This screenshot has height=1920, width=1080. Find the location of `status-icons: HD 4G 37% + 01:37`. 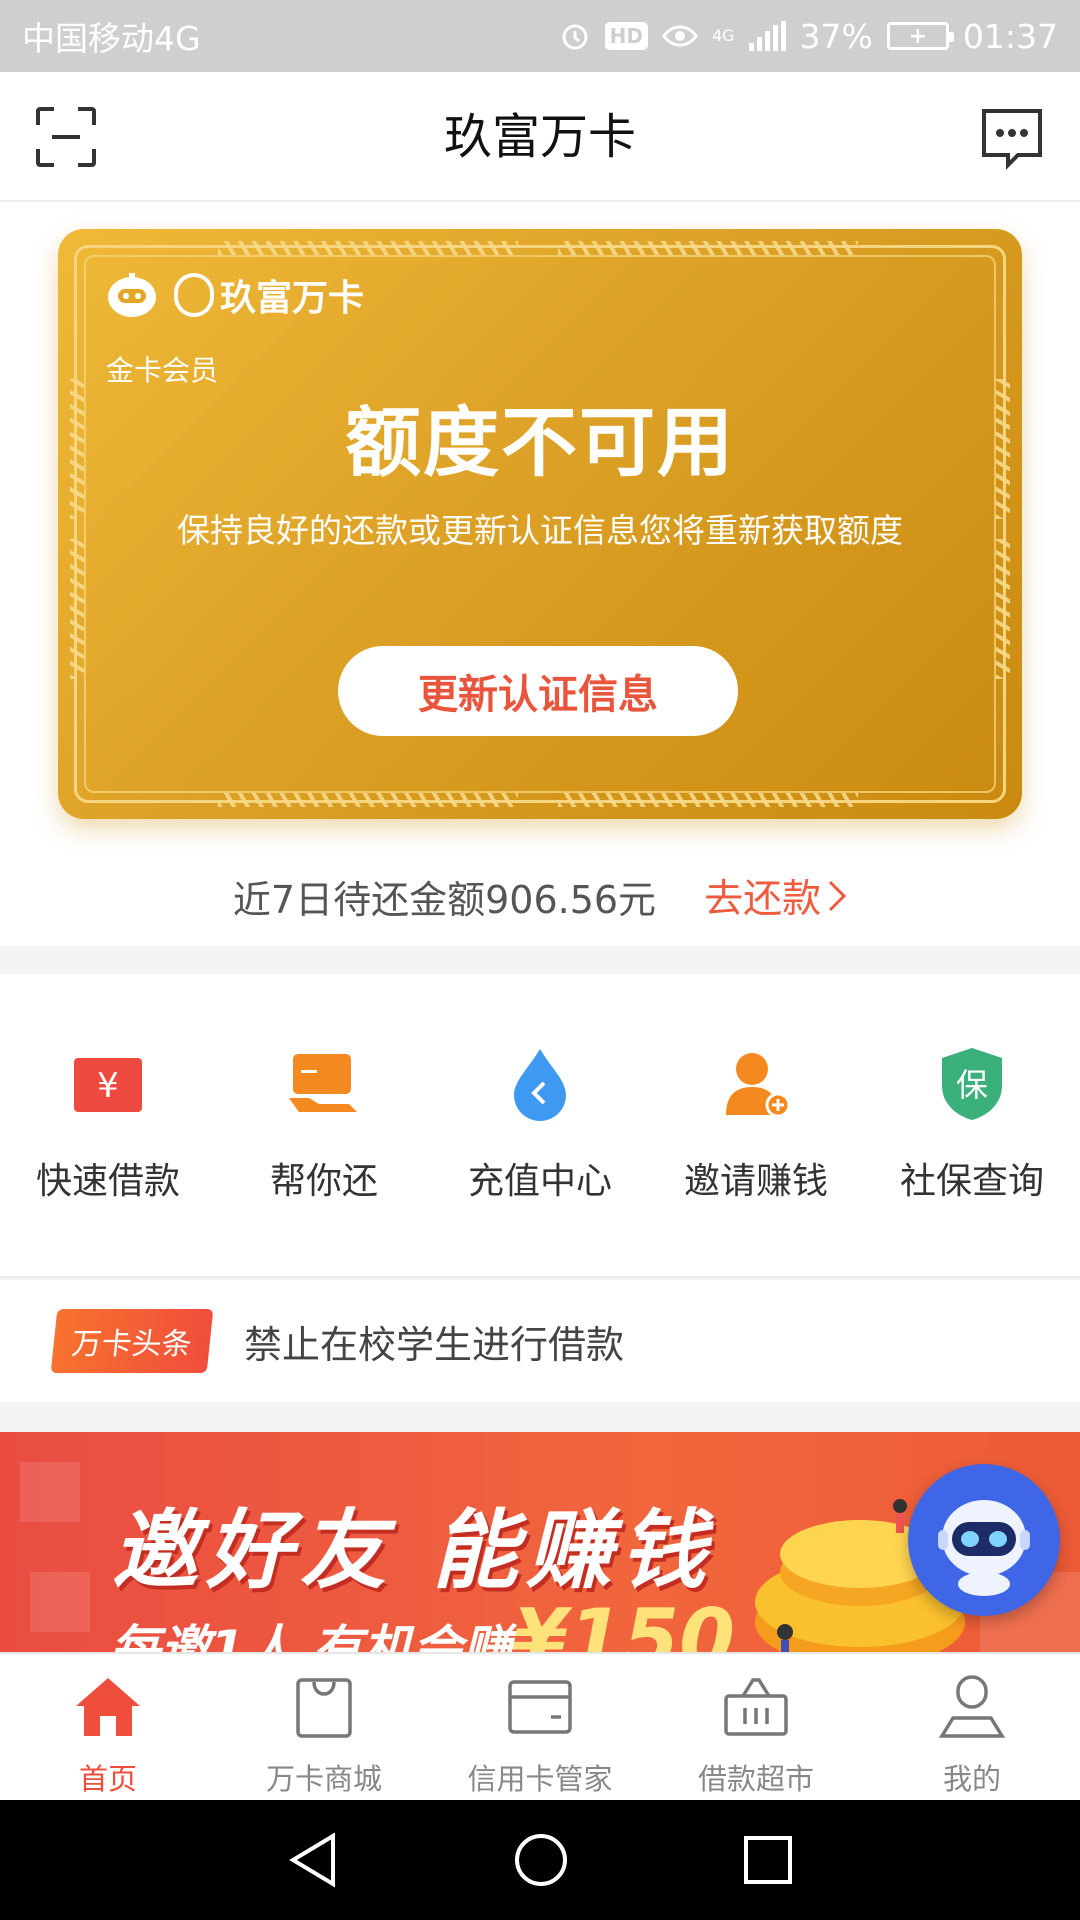

status-icons: HD 4G 37% + 01:37 is located at coordinates (808, 36).